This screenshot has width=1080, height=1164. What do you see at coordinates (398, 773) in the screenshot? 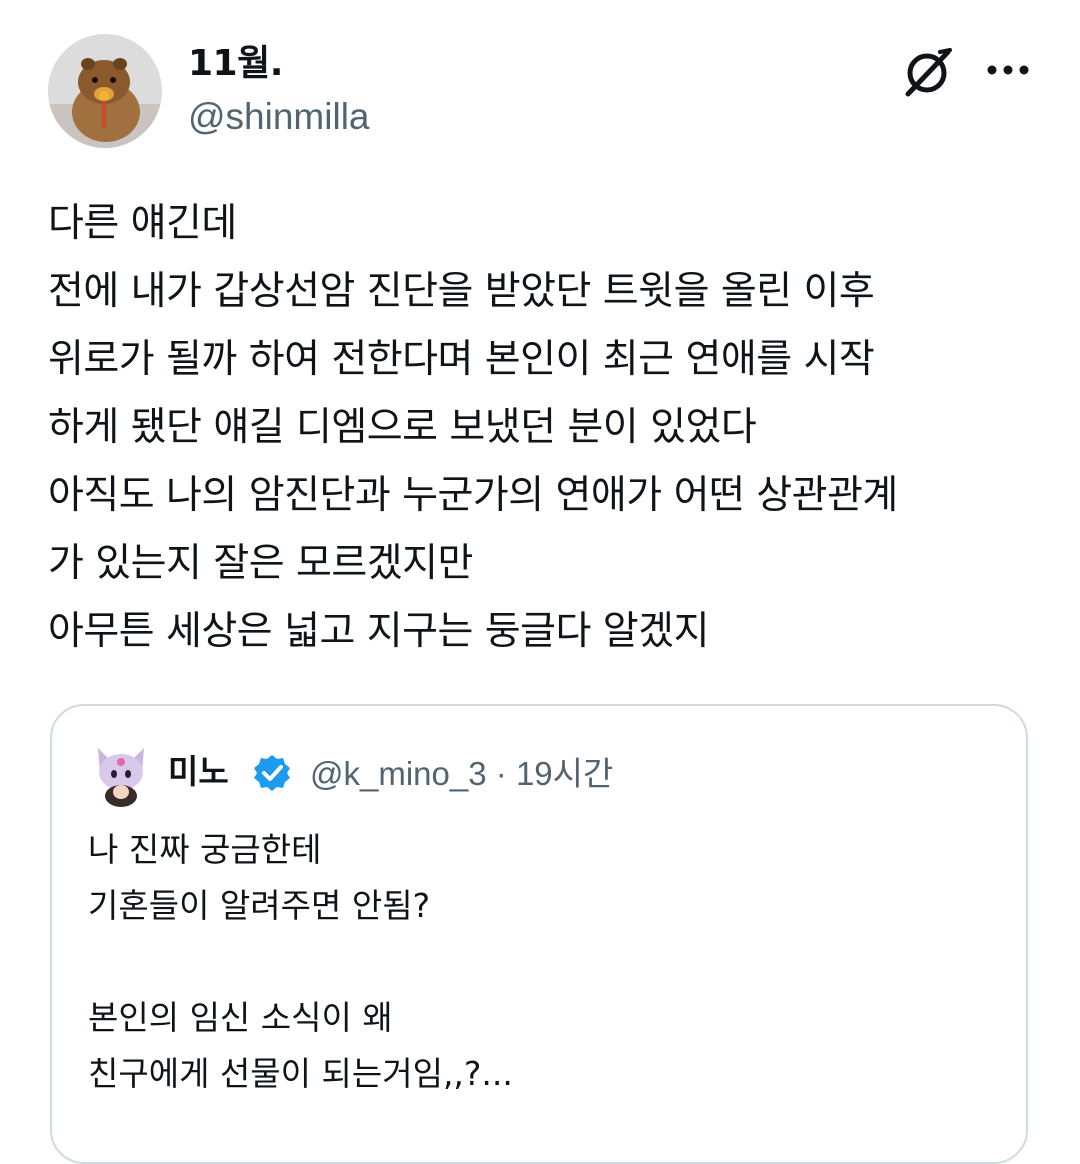
I see `quoted-author-handle: @k_mino_3` at bounding box center [398, 773].